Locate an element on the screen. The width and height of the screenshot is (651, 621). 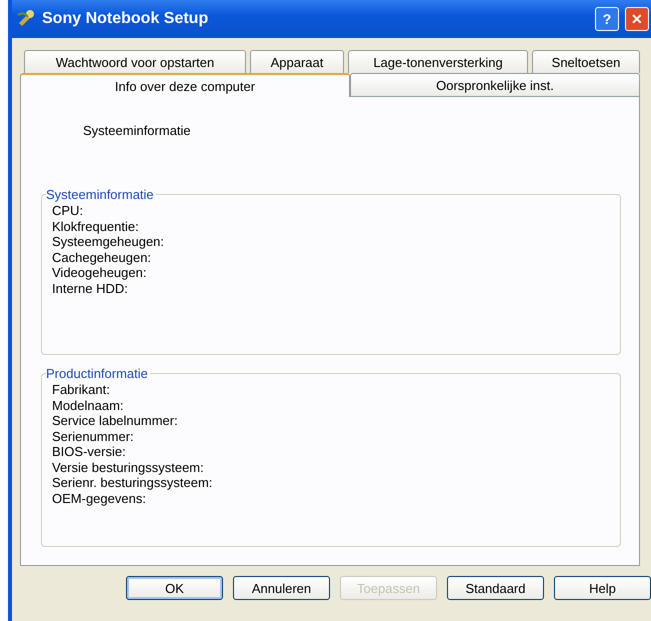
tab: Info over deze computer is located at coordinates (185, 85).